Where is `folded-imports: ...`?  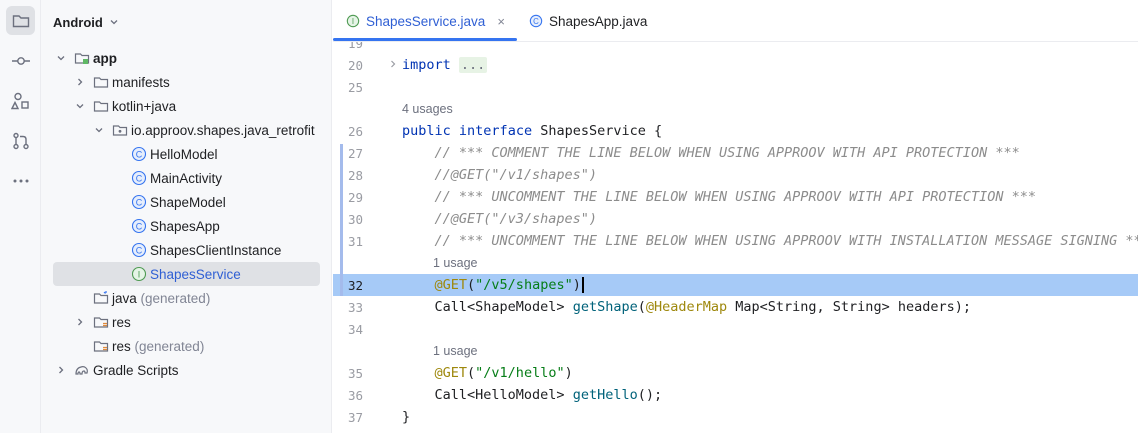
folded-imports: ... is located at coordinates (473, 65).